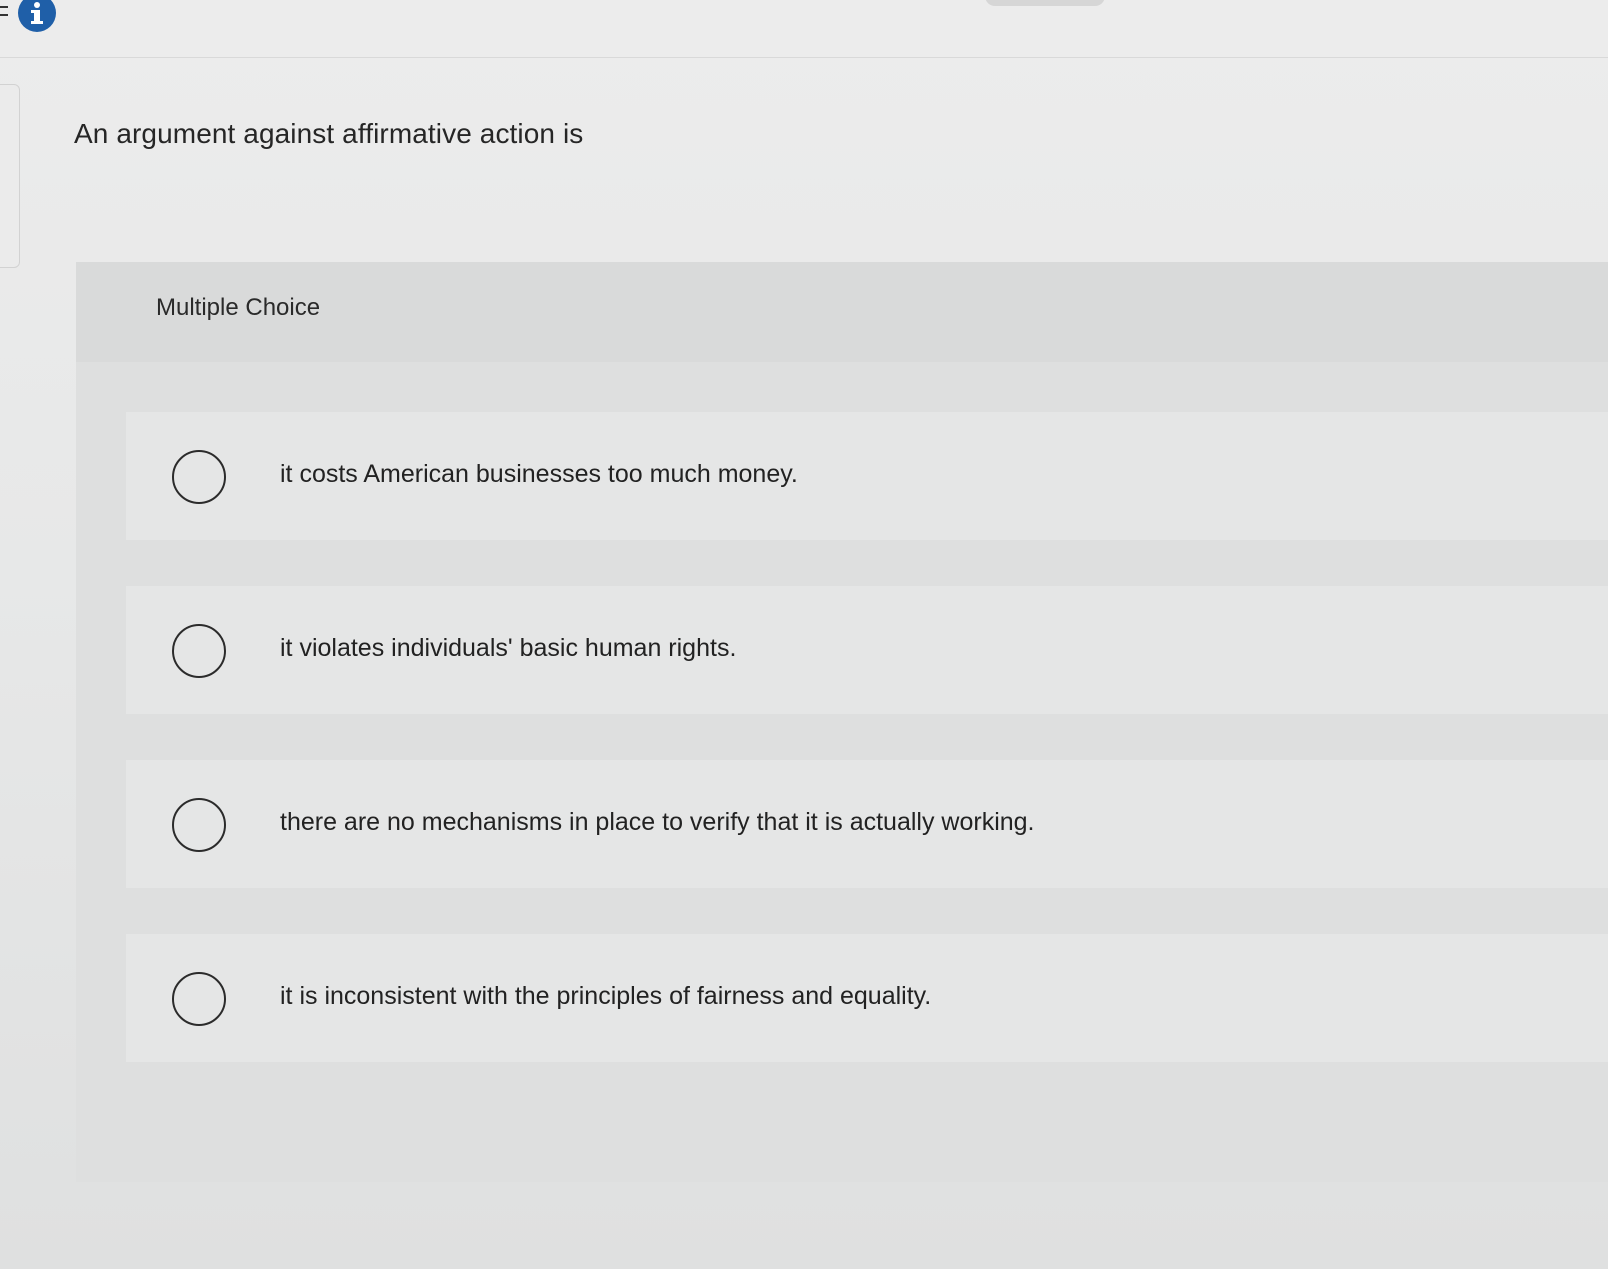 This screenshot has height=1269, width=1608. What do you see at coordinates (4, 11) in the screenshot?
I see `menu-fragment-icon` at bounding box center [4, 11].